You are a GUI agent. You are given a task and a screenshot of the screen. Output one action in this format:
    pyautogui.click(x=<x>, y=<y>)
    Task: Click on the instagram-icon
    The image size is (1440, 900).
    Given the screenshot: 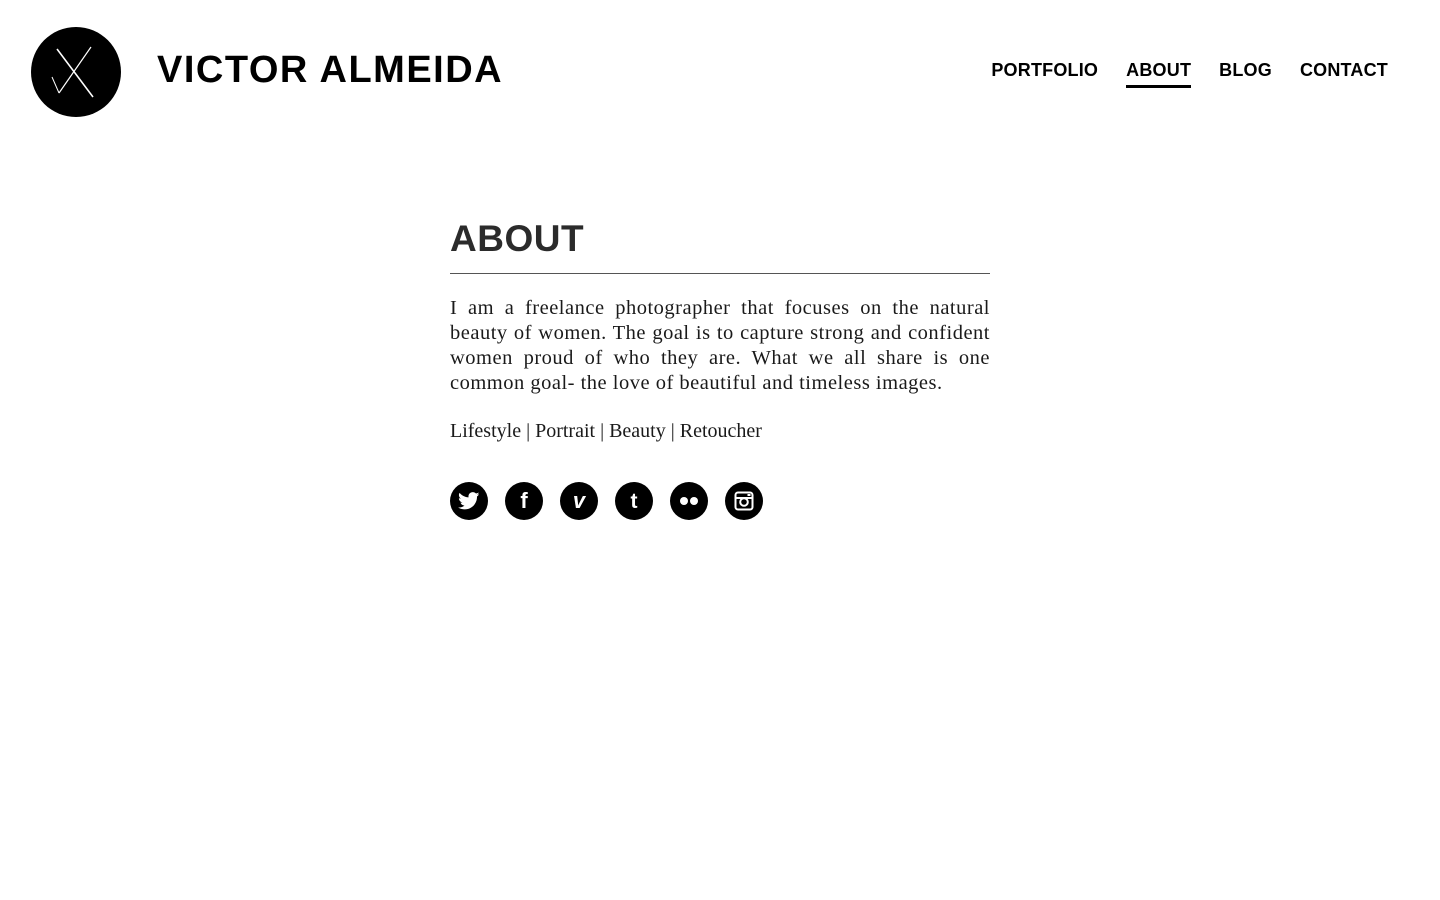 What is the action you would take?
    pyautogui.click(x=744, y=501)
    